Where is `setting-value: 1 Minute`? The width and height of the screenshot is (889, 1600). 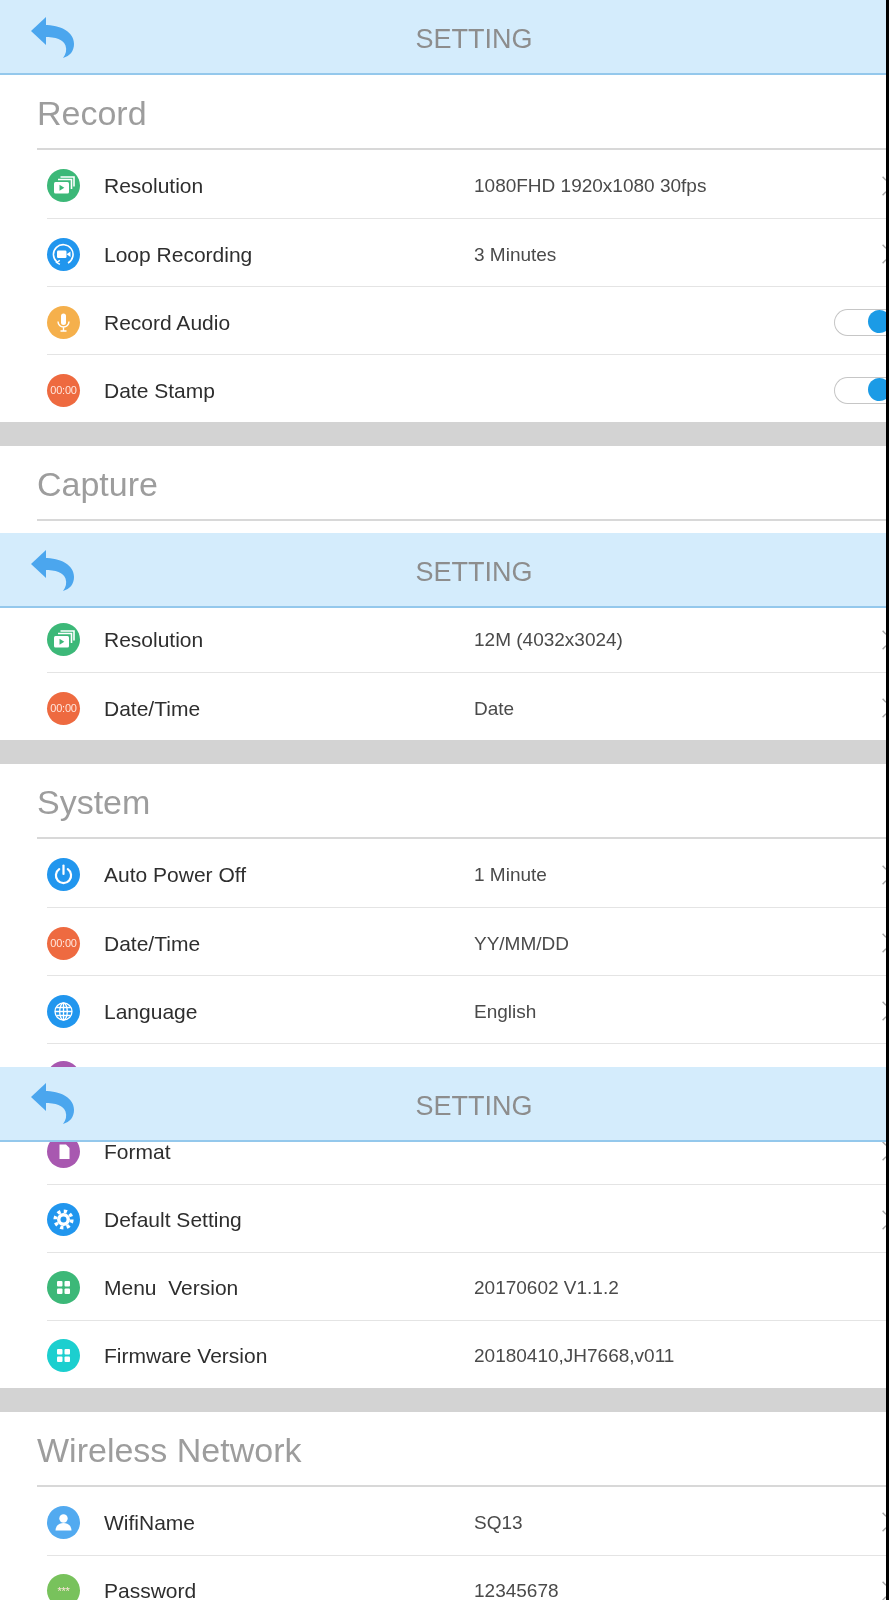 setting-value: 1 Minute is located at coordinates (510, 875).